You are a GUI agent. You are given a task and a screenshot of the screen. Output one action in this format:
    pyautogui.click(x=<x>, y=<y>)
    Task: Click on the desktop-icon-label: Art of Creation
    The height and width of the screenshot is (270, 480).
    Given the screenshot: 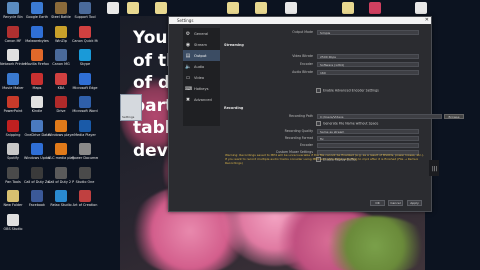 What is the action you would take?
    pyautogui.click(x=85, y=205)
    